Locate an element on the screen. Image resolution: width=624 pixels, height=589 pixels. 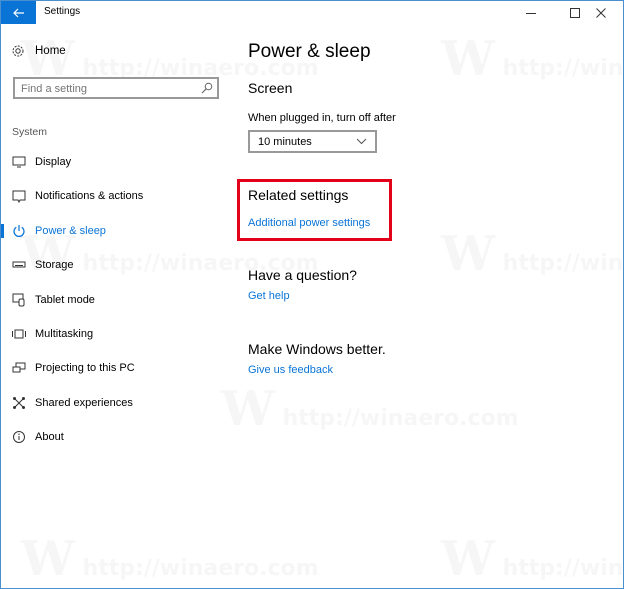
screen-heading: Screen is located at coordinates (270, 88).